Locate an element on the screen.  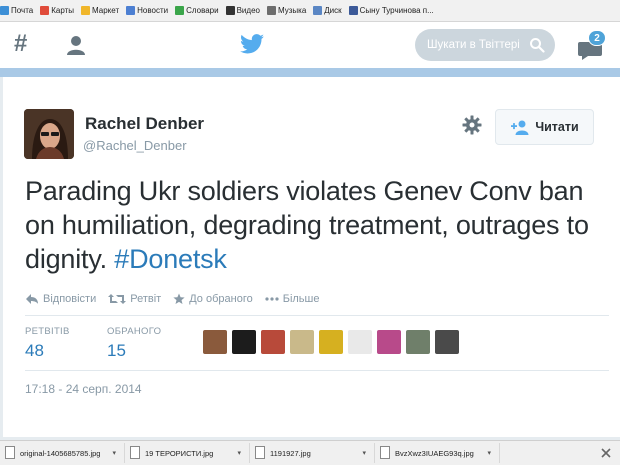
star-icon is located at coordinates (179, 298).